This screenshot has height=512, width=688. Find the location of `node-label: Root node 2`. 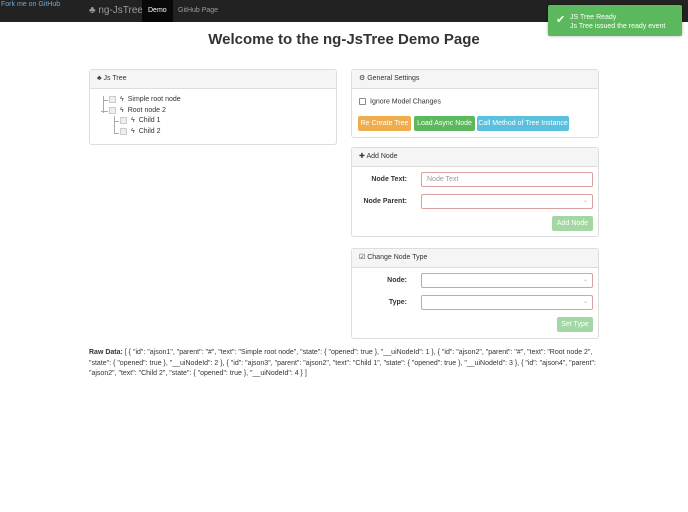

node-label: Root node 2 is located at coordinates (146, 110).